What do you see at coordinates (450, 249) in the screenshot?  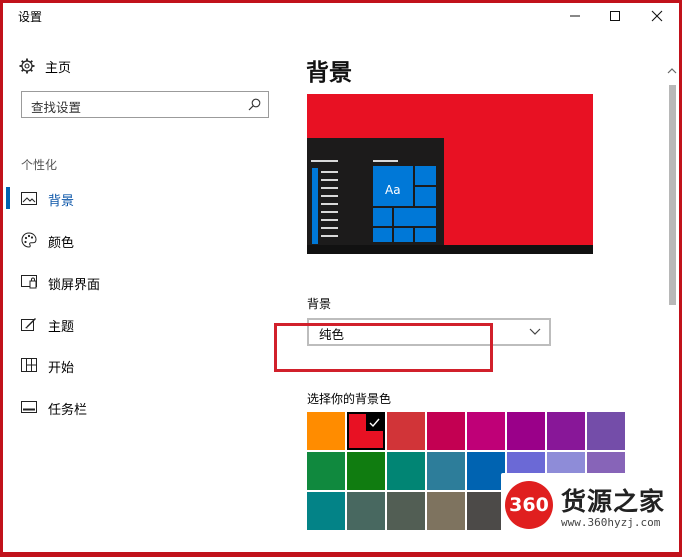 I see `preview-taskbar` at bounding box center [450, 249].